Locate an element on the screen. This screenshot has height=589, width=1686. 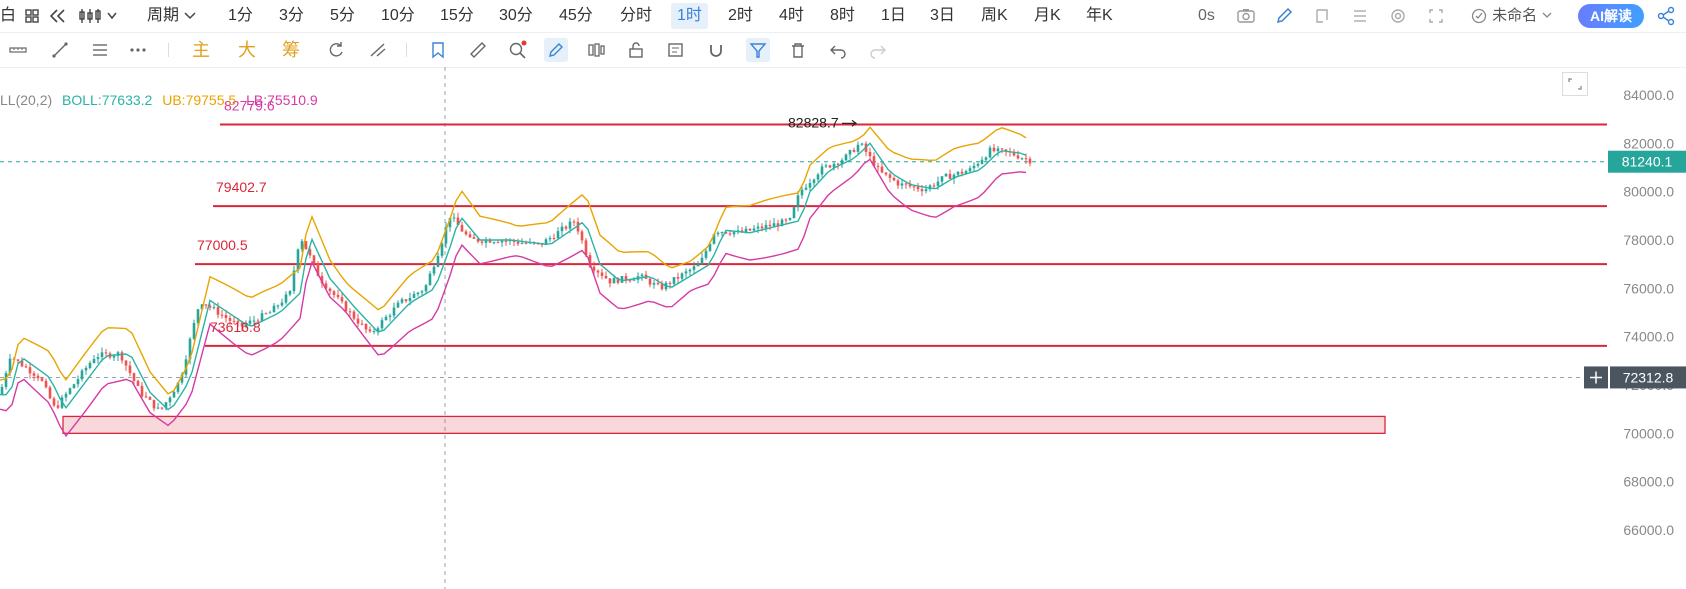
timeframe-3m: 3分 is located at coordinates (291, 16).